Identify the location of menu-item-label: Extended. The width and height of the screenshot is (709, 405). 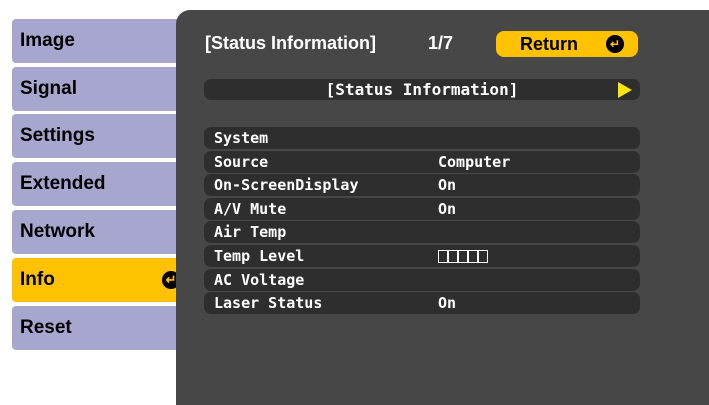
(63, 183).